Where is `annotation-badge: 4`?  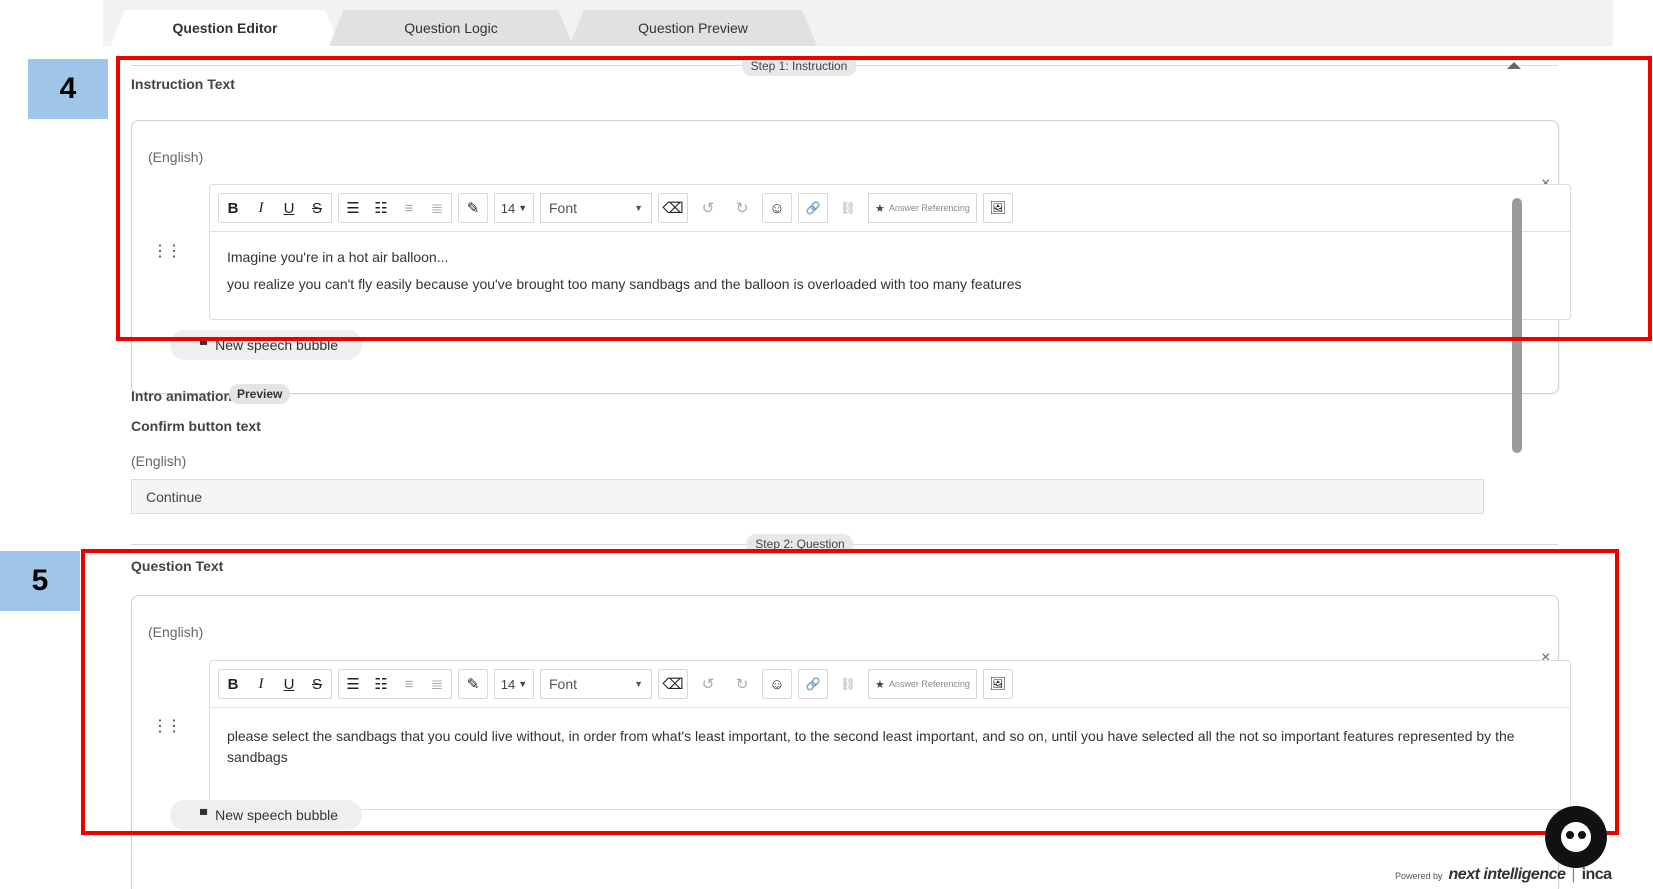 annotation-badge: 4 is located at coordinates (68, 89).